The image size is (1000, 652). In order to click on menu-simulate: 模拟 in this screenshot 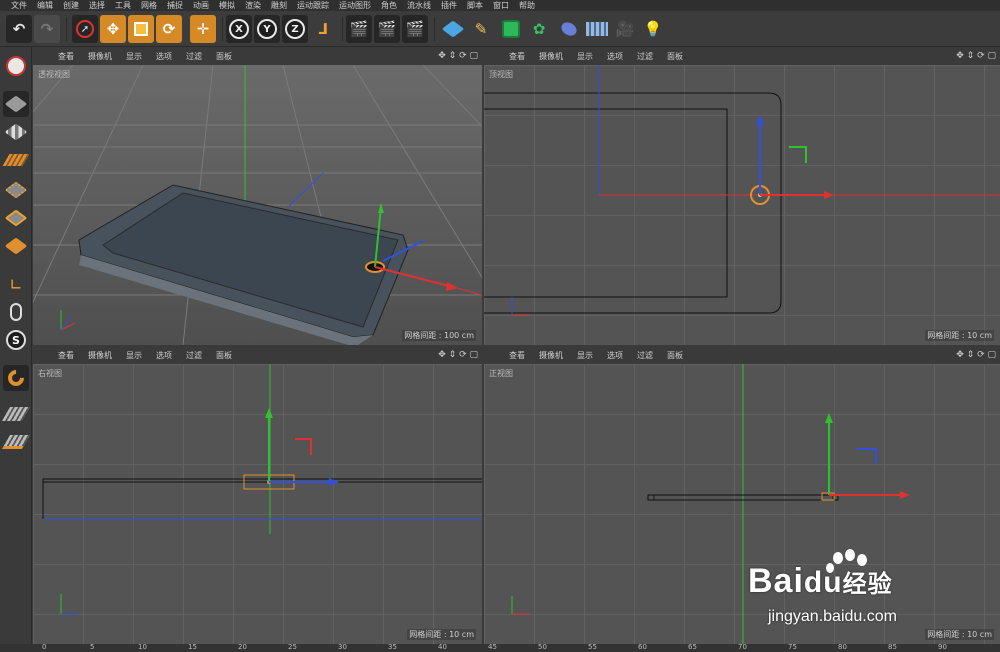, I will do `click(227, 5)`.